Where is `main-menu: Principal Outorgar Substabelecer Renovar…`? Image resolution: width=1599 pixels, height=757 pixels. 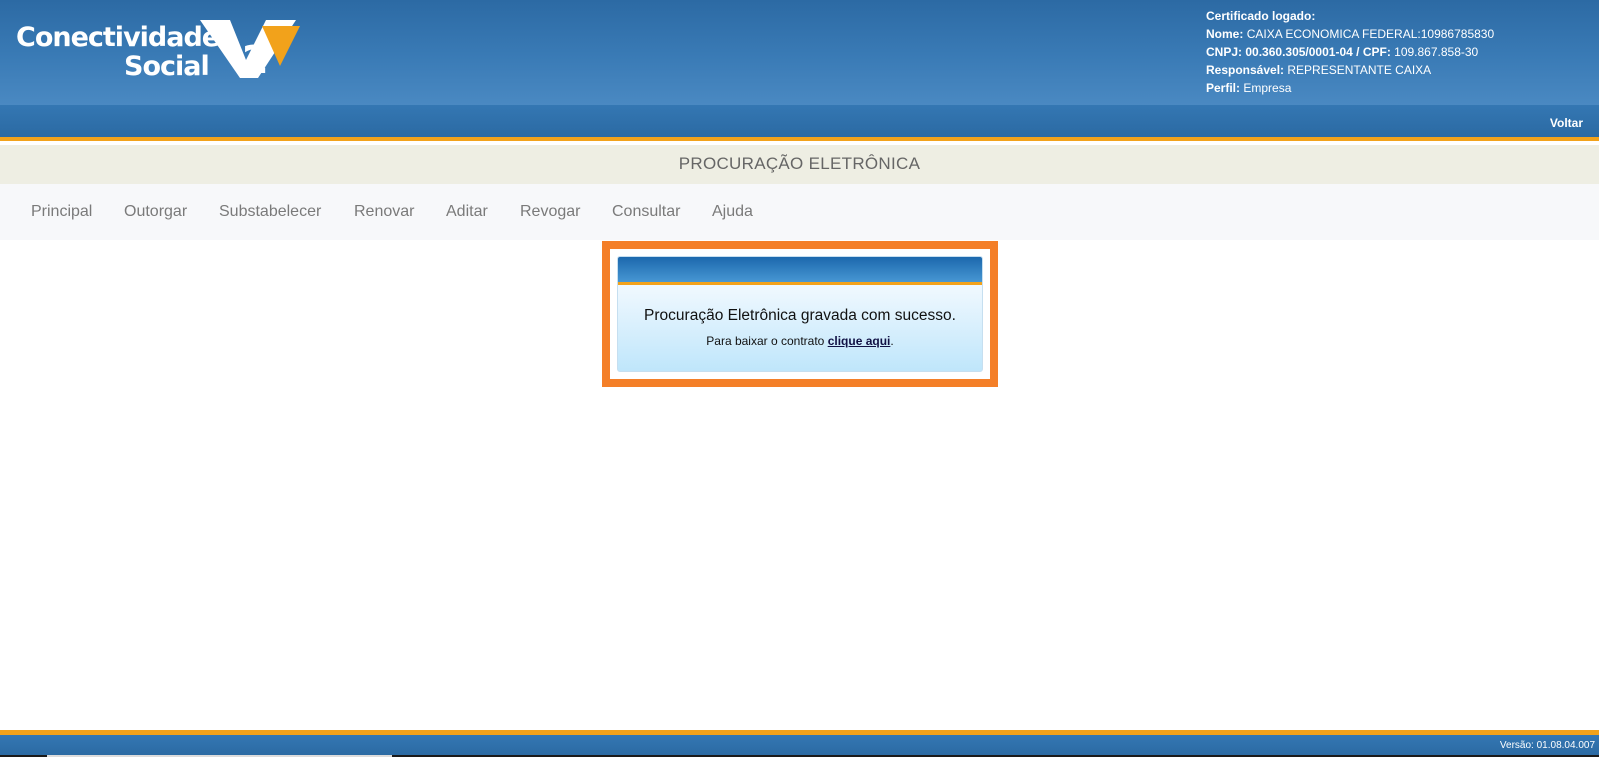 main-menu: Principal Outorgar Substabelecer Renovar… is located at coordinates (799, 212).